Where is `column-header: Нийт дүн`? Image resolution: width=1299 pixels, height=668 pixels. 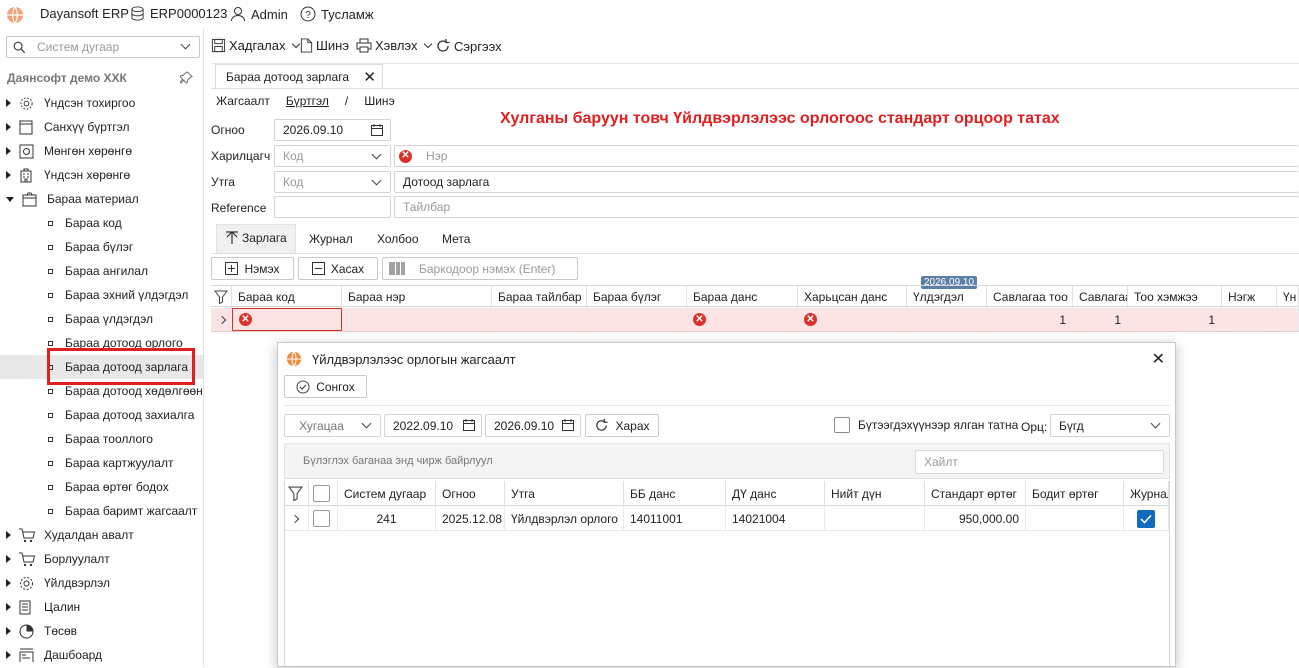
column-header: Нийт дүн is located at coordinates (875, 493).